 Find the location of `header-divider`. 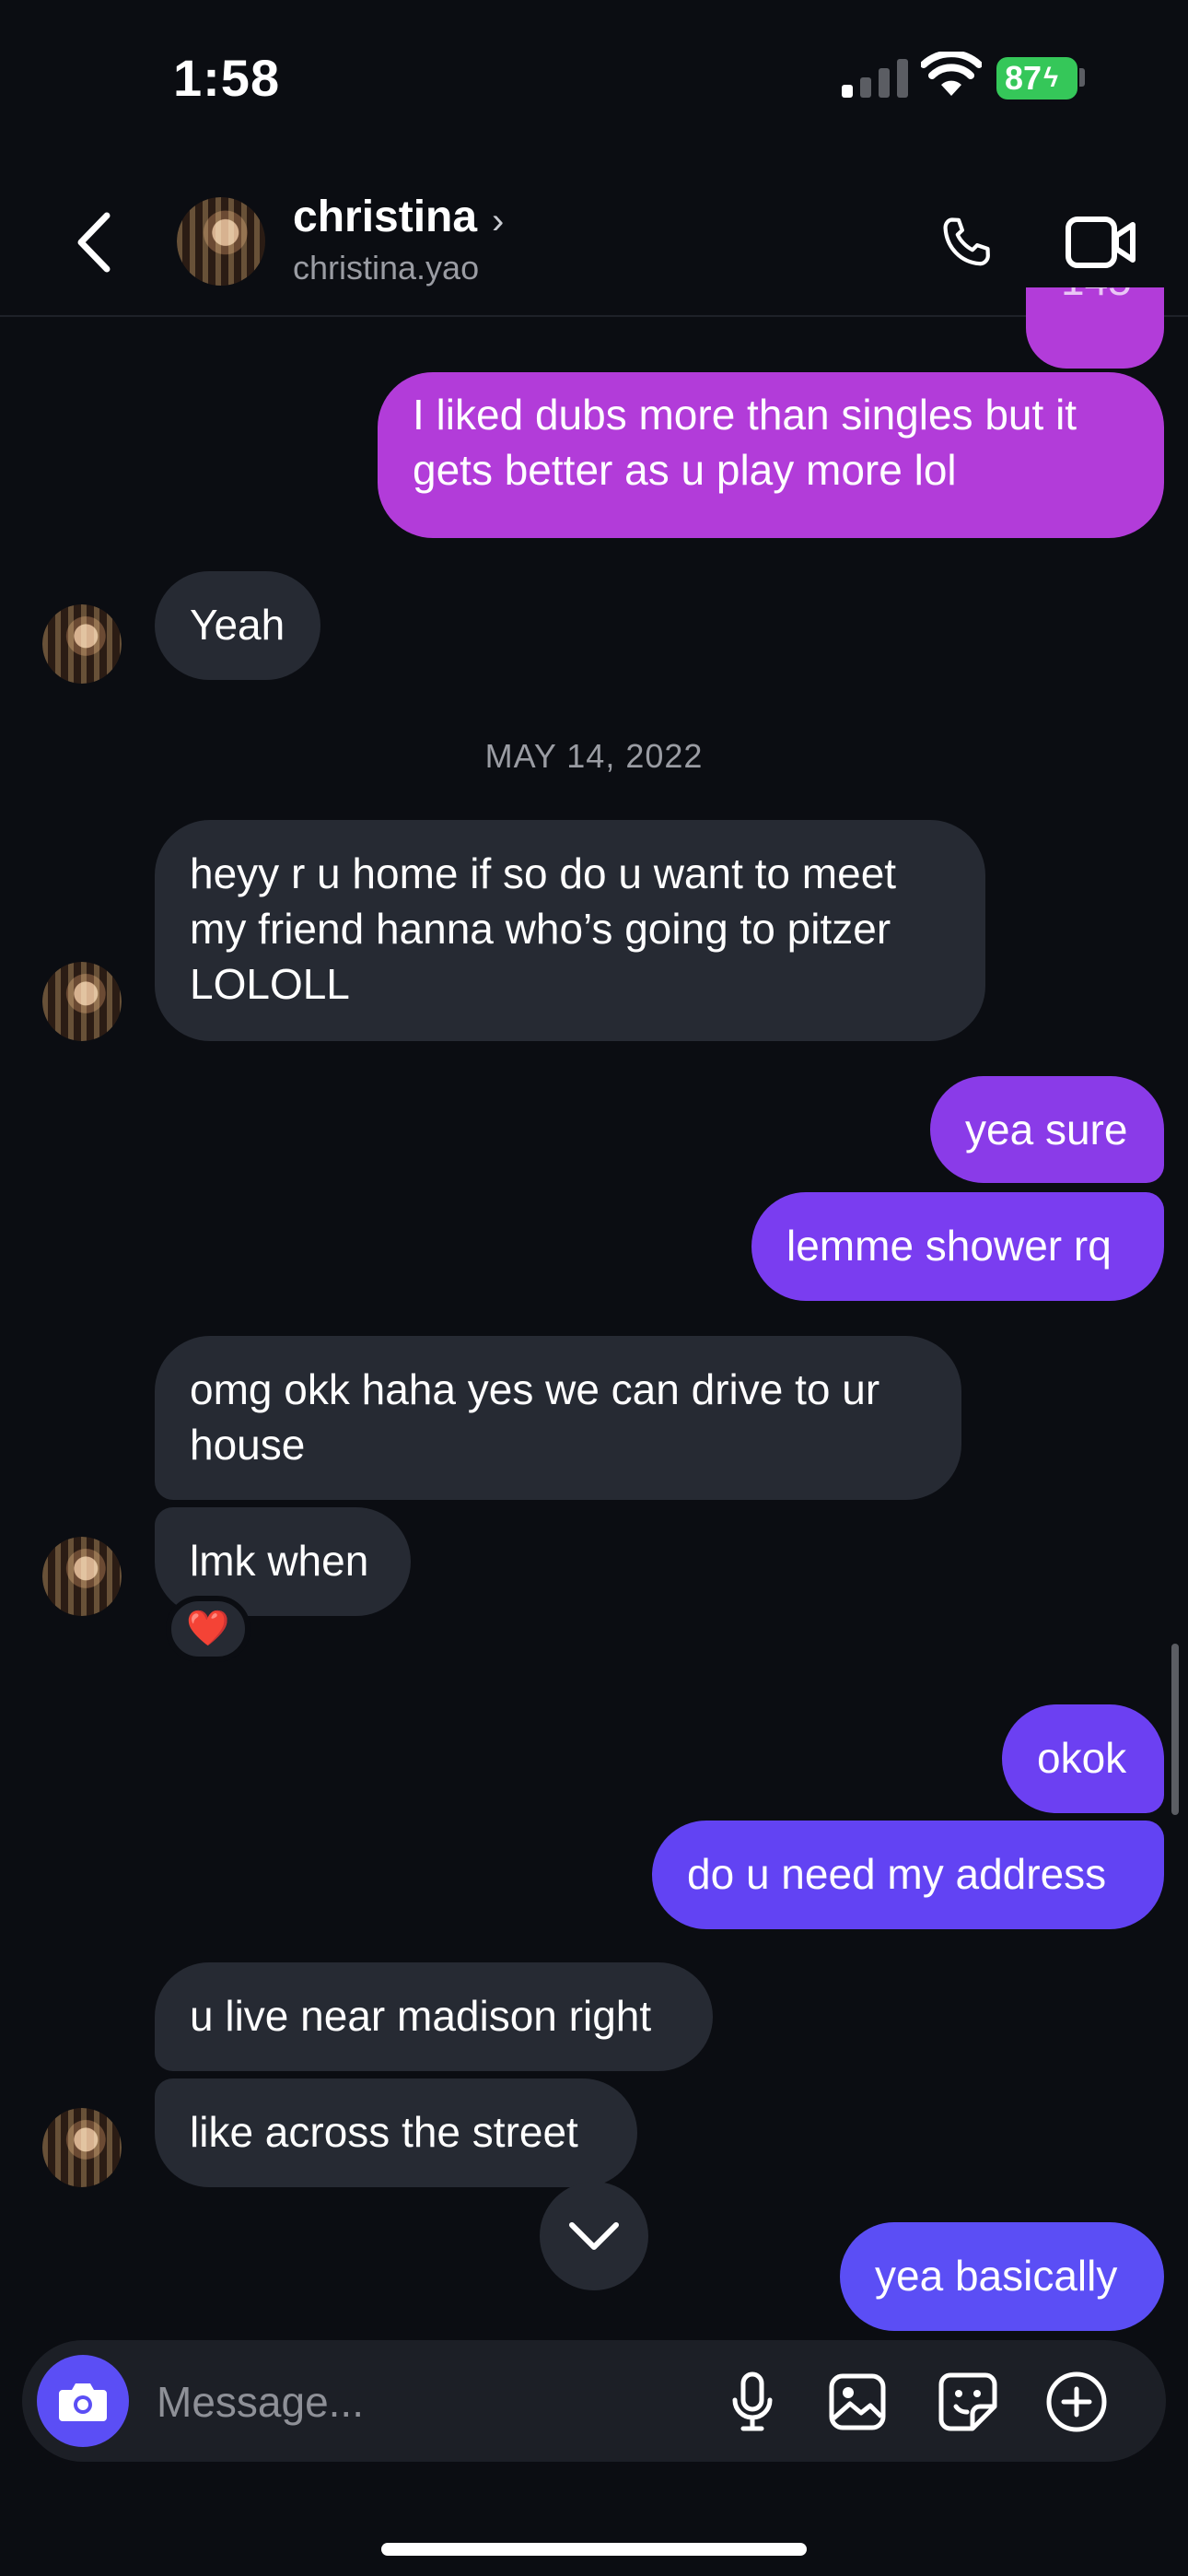

header-divider is located at coordinates (594, 316).